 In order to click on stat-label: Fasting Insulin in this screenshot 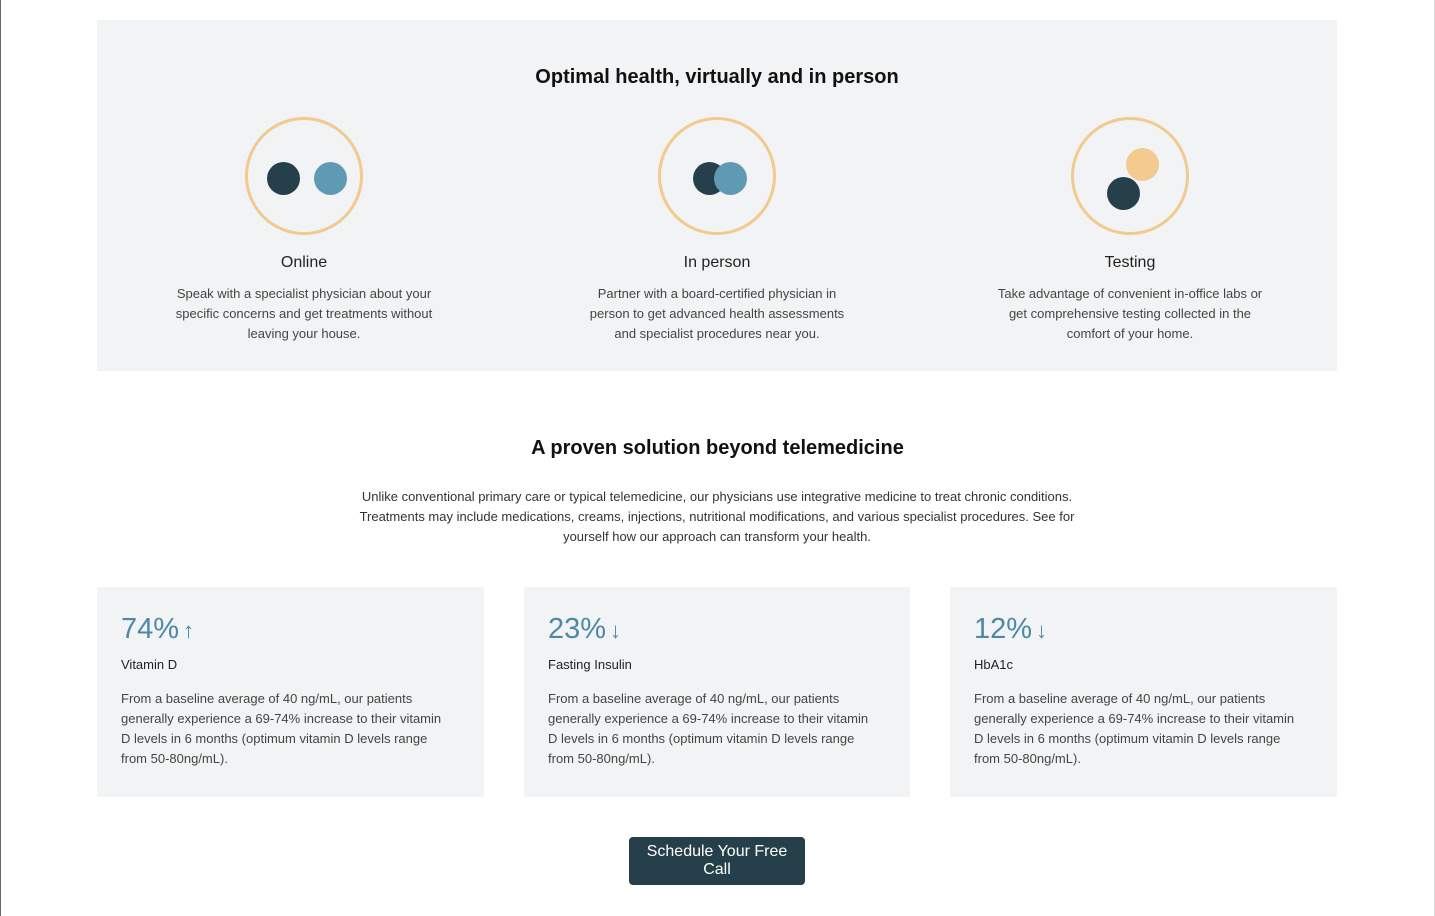, I will do `click(590, 664)`.